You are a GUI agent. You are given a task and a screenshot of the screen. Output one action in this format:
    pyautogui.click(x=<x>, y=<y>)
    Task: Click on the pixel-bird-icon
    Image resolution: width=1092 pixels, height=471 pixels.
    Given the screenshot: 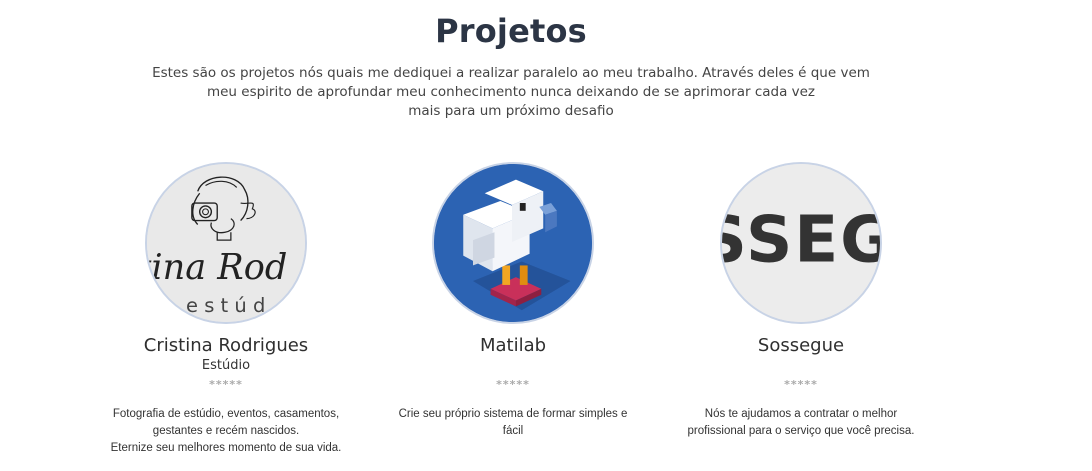 What is the action you would take?
    pyautogui.click(x=513, y=243)
    